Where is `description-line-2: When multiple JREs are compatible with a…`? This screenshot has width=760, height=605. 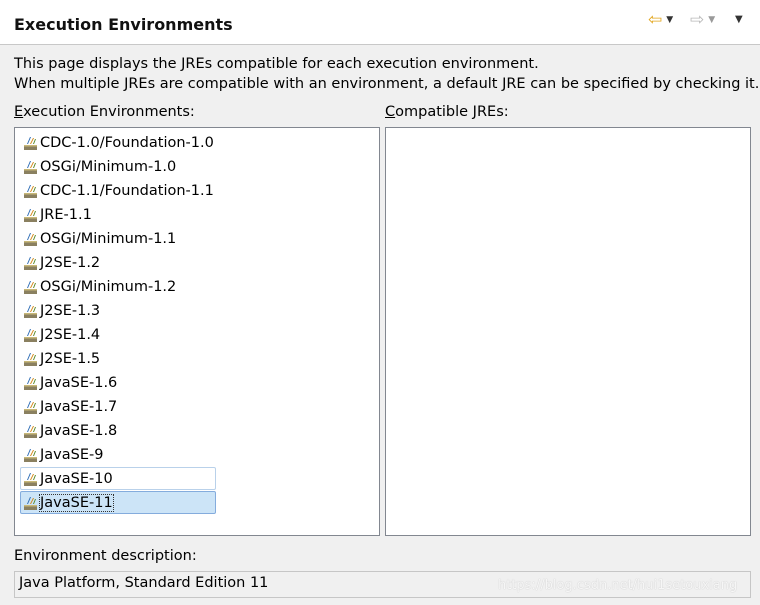
description-line-2: When multiple JREs are compatible with a… is located at coordinates (387, 84).